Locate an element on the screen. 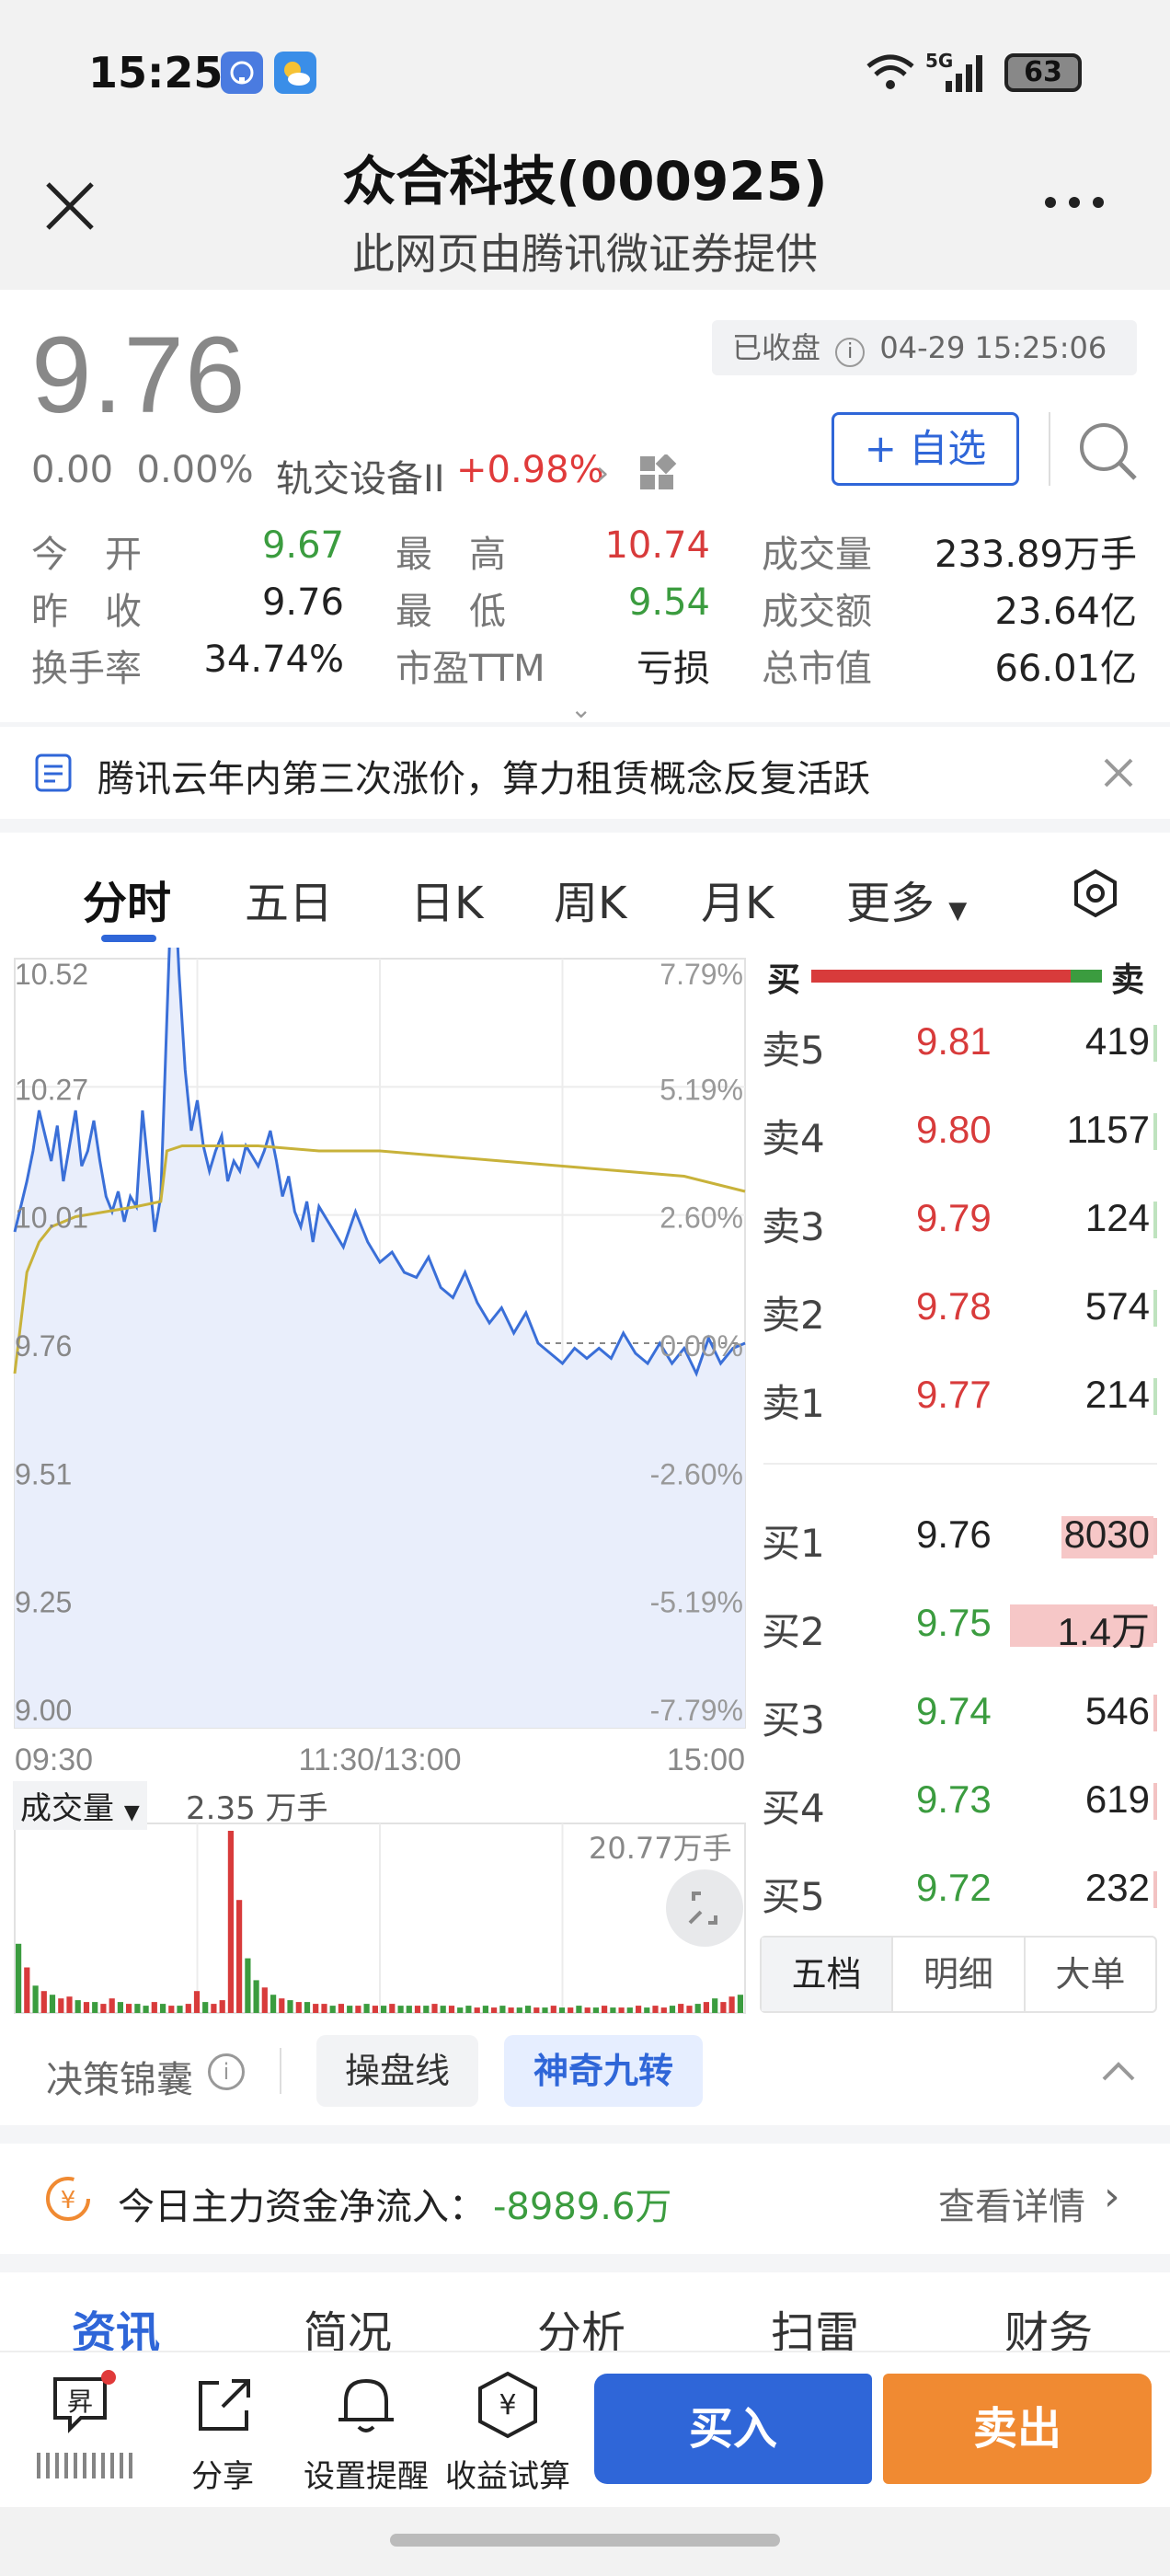 The image size is (1170, 2576). asks-level-price: 9.79 is located at coordinates (954, 1217).